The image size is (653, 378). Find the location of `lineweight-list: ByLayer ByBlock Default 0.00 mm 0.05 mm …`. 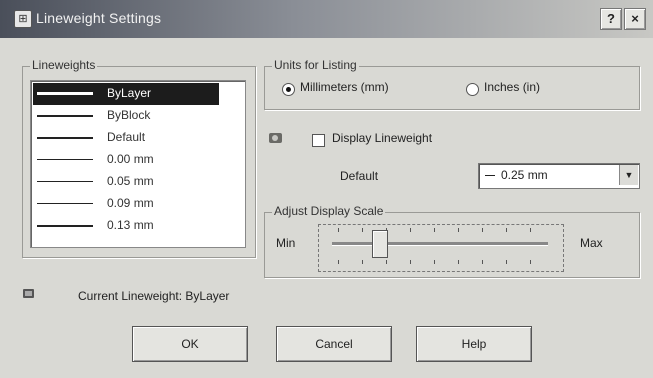

lineweight-list: ByLayer ByBlock Default 0.00 mm 0.05 mm … is located at coordinates (138, 164).